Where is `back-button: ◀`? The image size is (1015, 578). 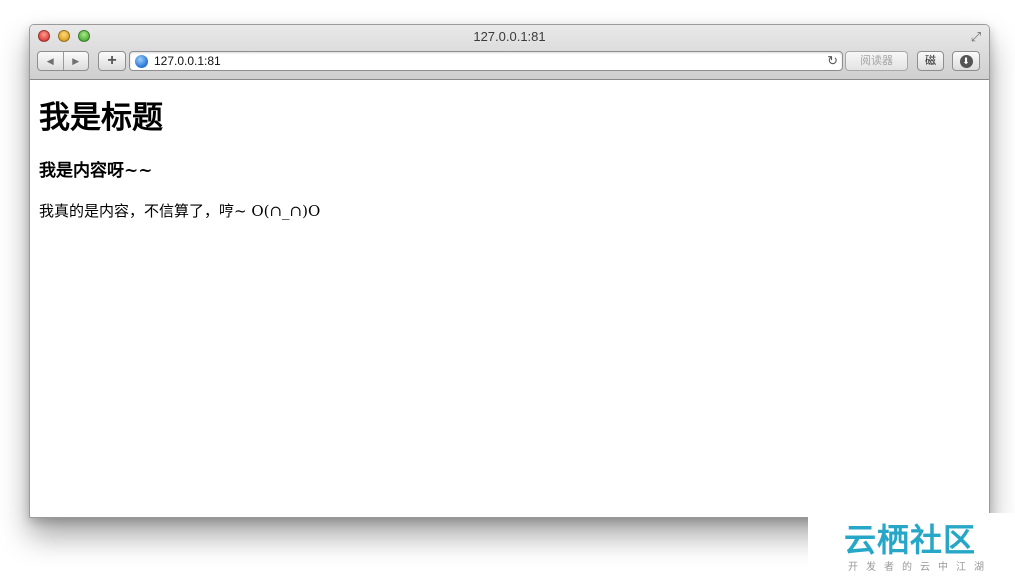 back-button: ◀ is located at coordinates (50, 61).